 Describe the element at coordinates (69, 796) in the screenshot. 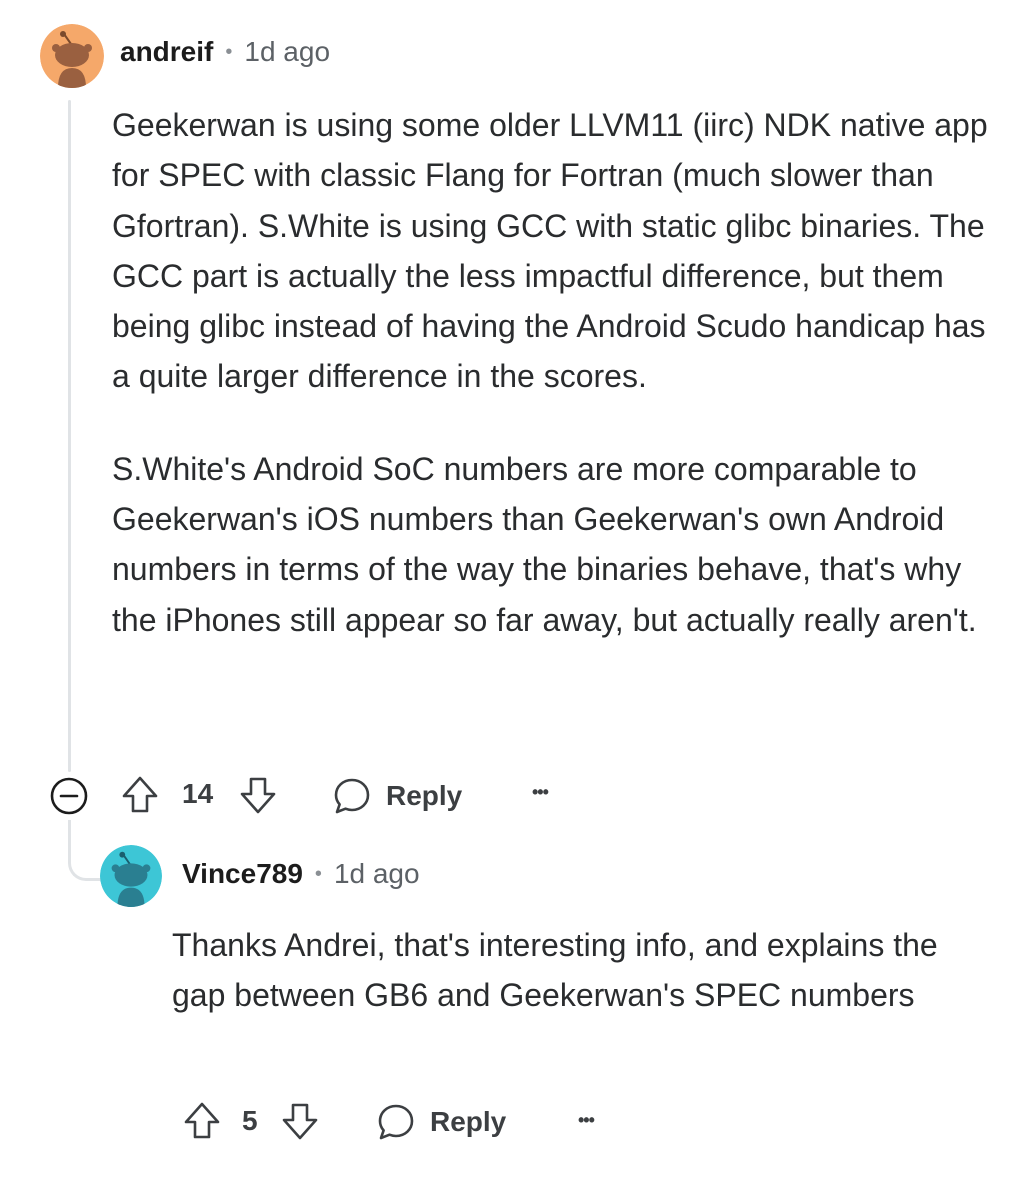

I see `collapse-icon` at that location.